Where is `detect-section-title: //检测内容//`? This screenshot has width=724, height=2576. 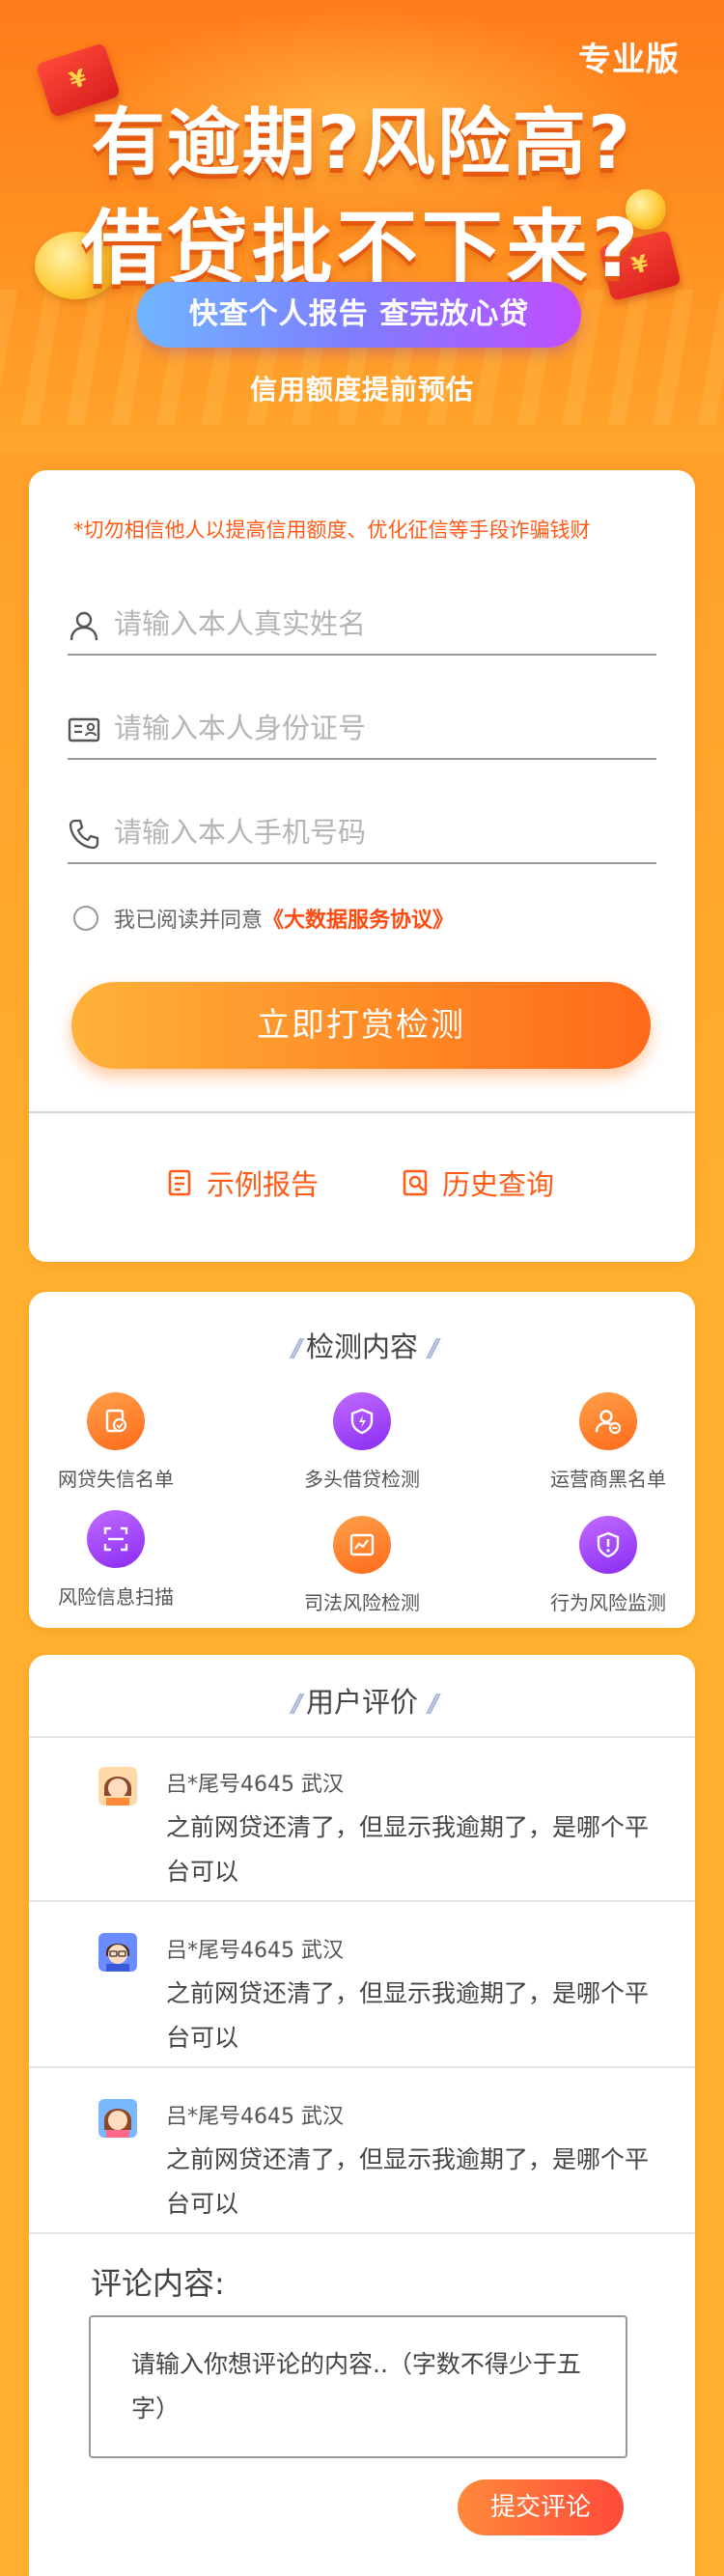
detect-section-title: //检测内容// is located at coordinates (362, 1345).